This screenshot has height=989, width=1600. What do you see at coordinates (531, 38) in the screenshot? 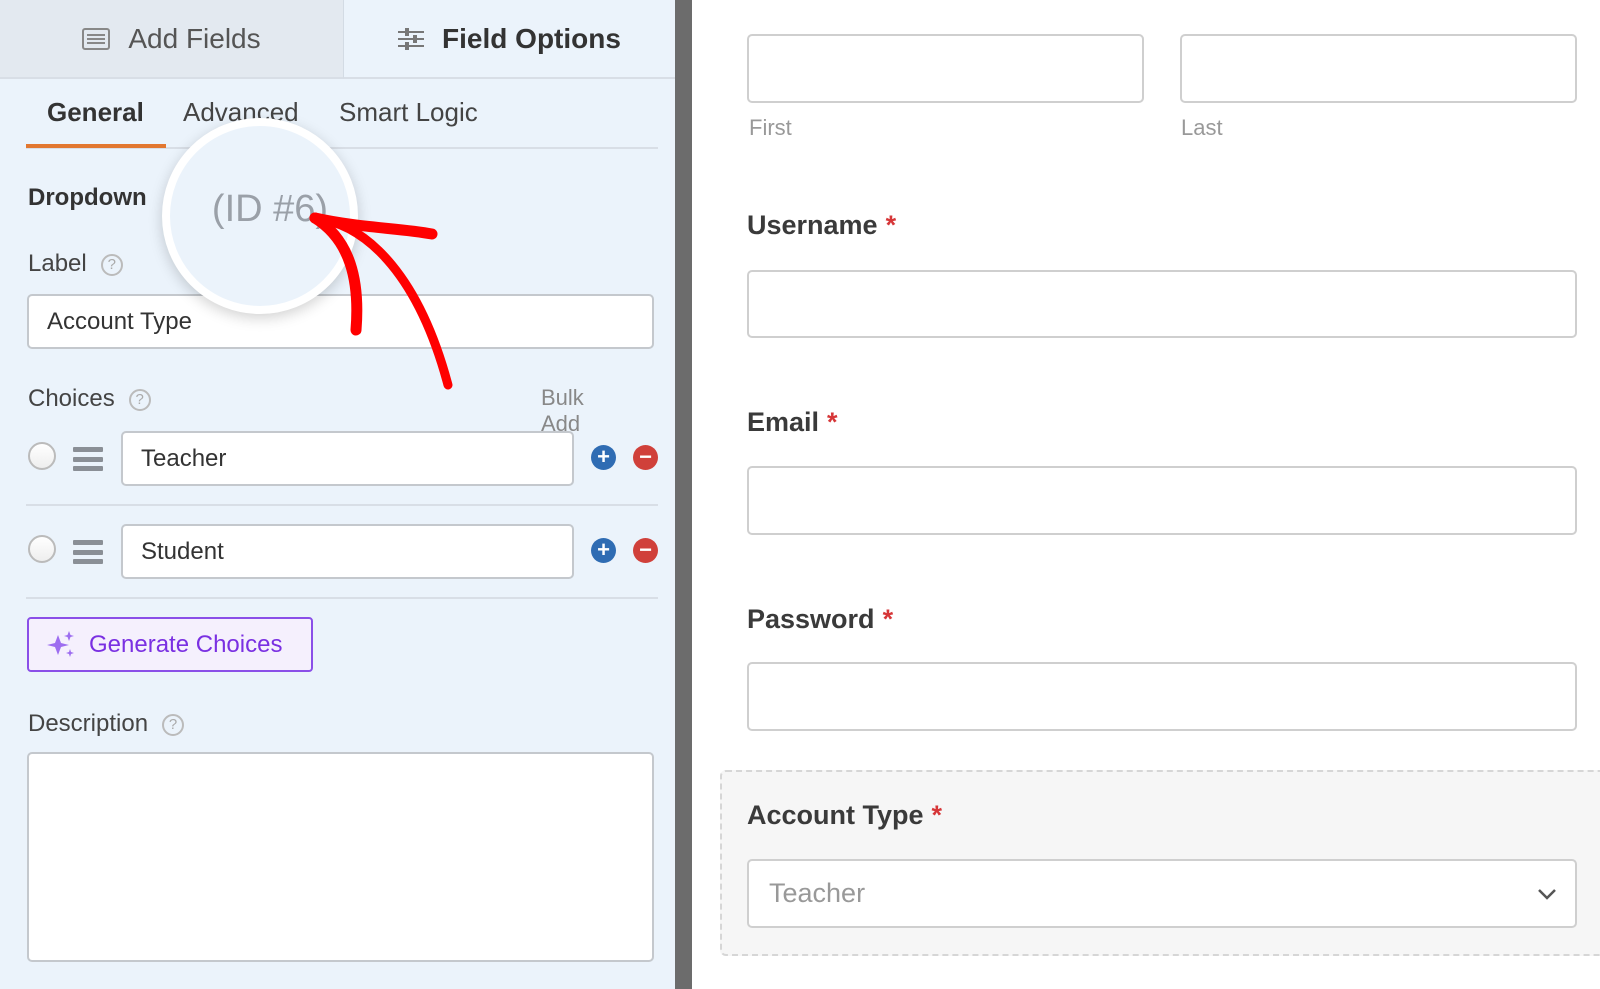
I see `tab-field-options-label: Field Options` at bounding box center [531, 38].